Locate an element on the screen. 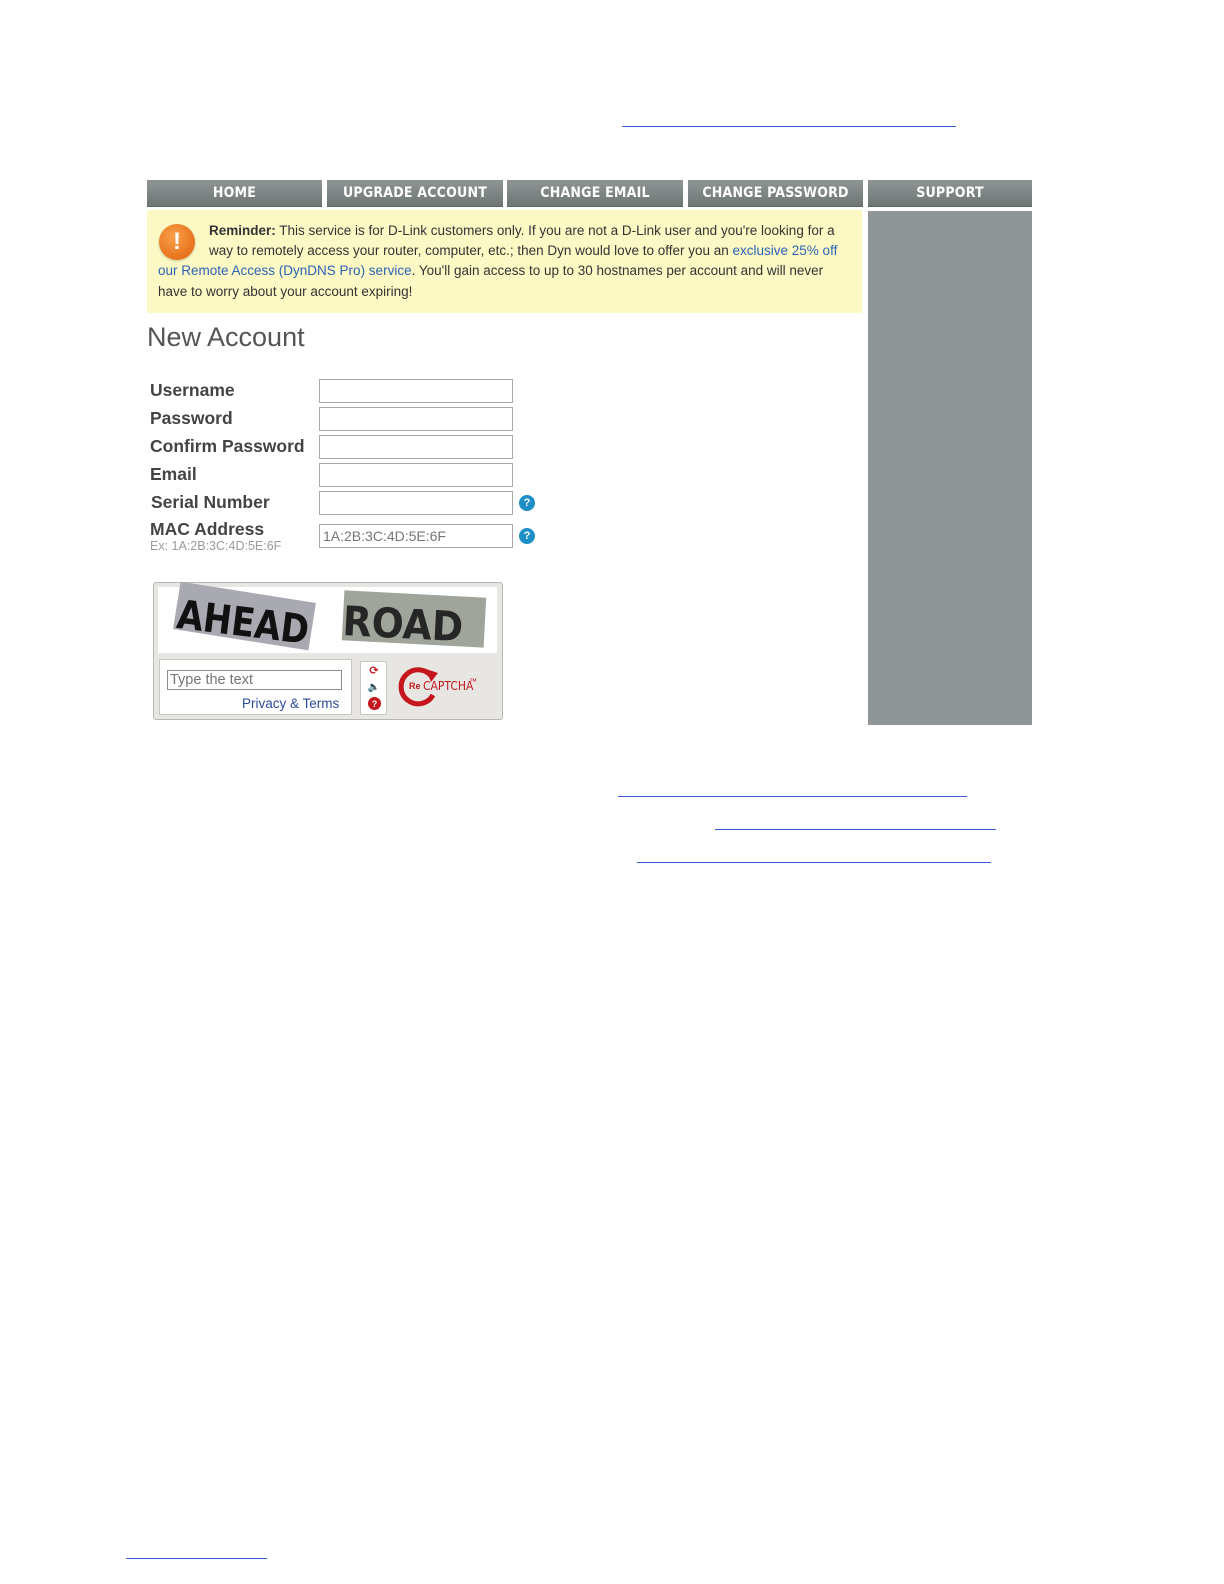 The width and height of the screenshot is (1224, 1584). nav-support-label: SUPPORT is located at coordinates (950, 193).